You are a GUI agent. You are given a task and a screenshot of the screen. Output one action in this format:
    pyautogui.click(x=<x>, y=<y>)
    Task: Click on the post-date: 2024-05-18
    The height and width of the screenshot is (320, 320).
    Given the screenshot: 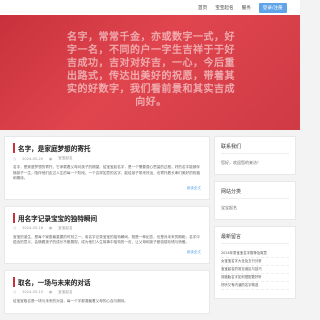 What is the action you would take?
    pyautogui.click(x=33, y=228)
    